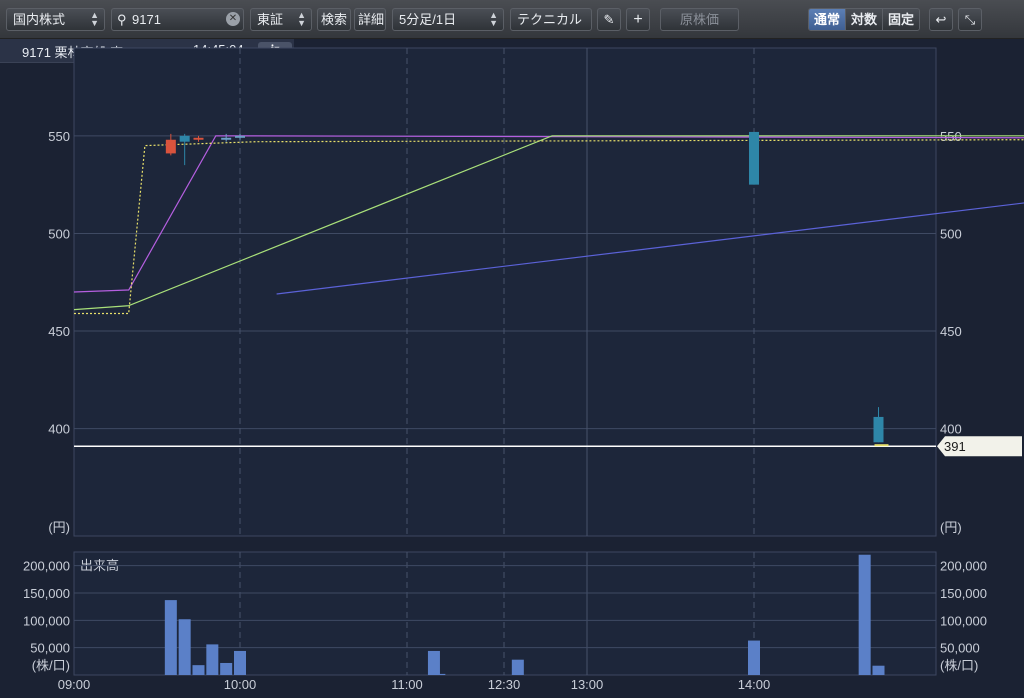 The height and width of the screenshot is (698, 1024). I want to click on volume-tick-label-right: 50,000, so click(960, 648).